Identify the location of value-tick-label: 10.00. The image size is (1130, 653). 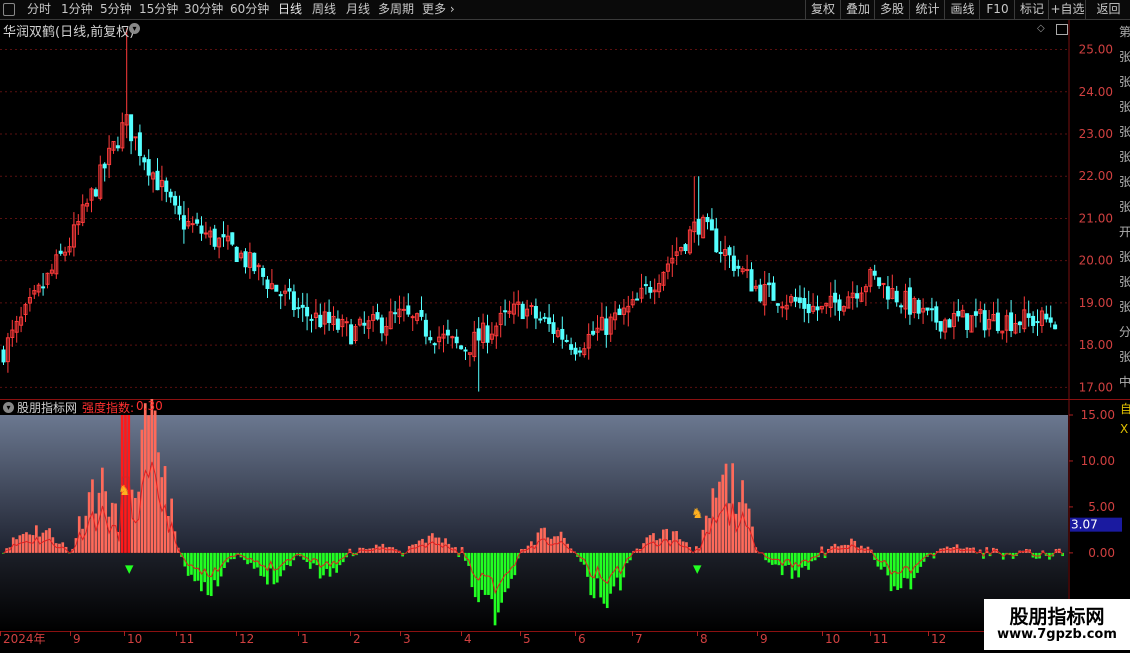
(1098, 461).